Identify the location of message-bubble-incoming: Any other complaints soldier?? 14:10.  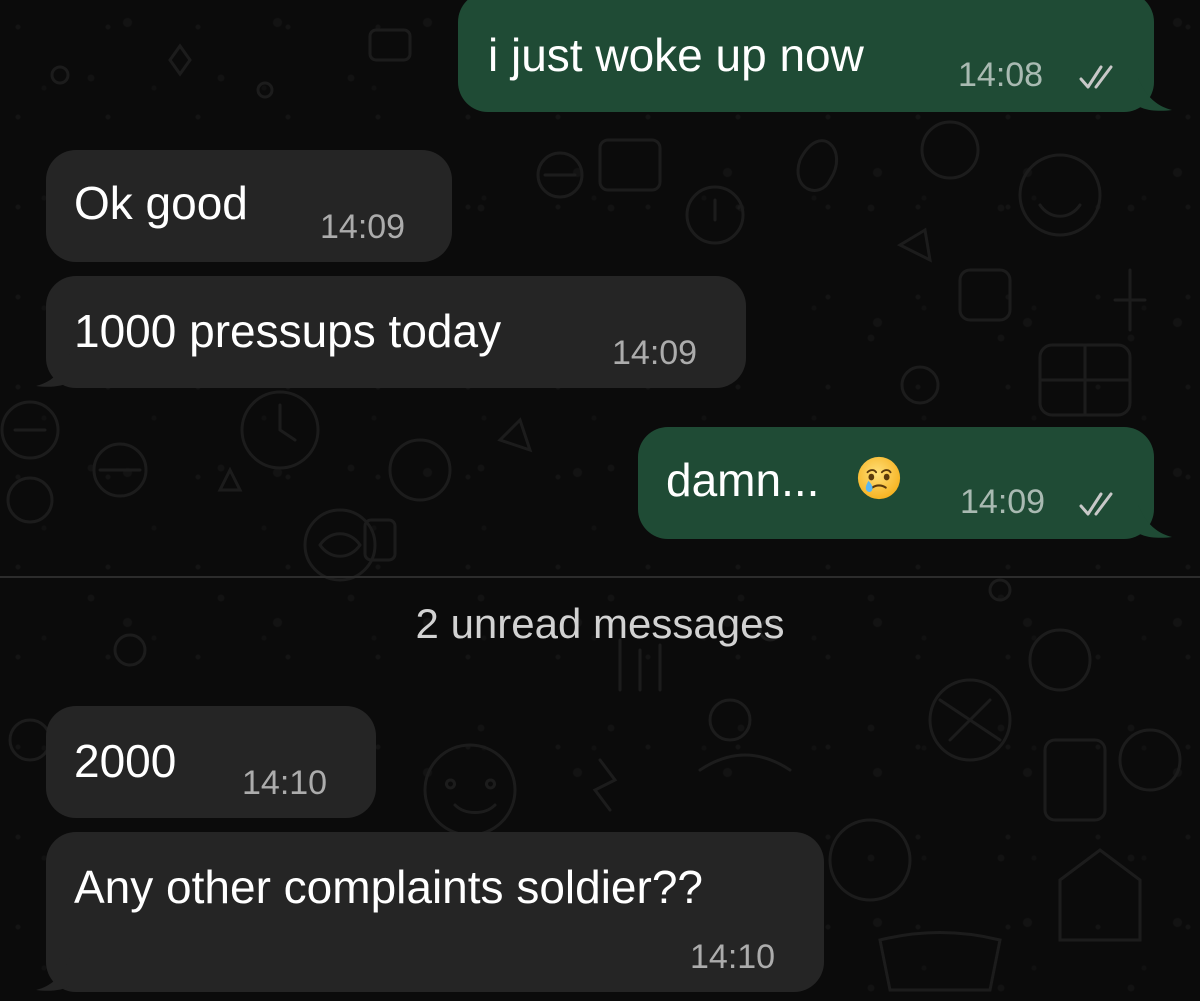
(435, 912).